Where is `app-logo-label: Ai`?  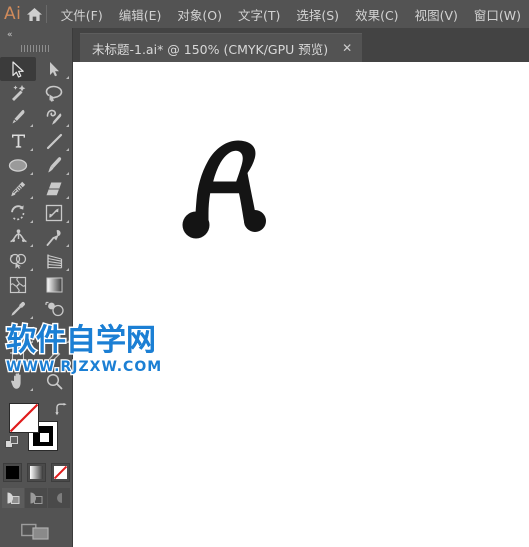
app-logo-label: Ai is located at coordinates (12, 14).